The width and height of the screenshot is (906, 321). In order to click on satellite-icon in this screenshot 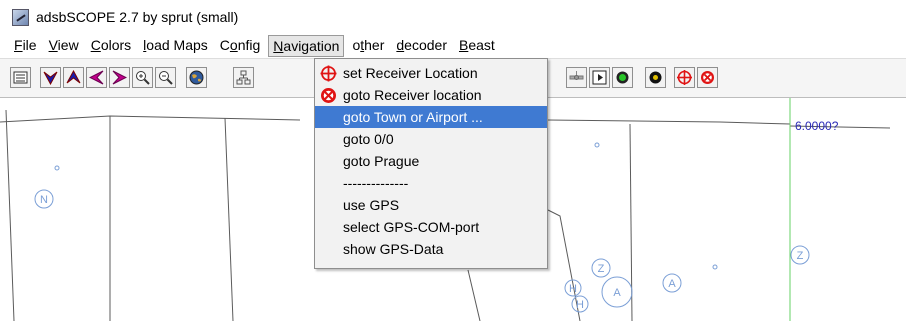, I will do `click(576, 75)`.